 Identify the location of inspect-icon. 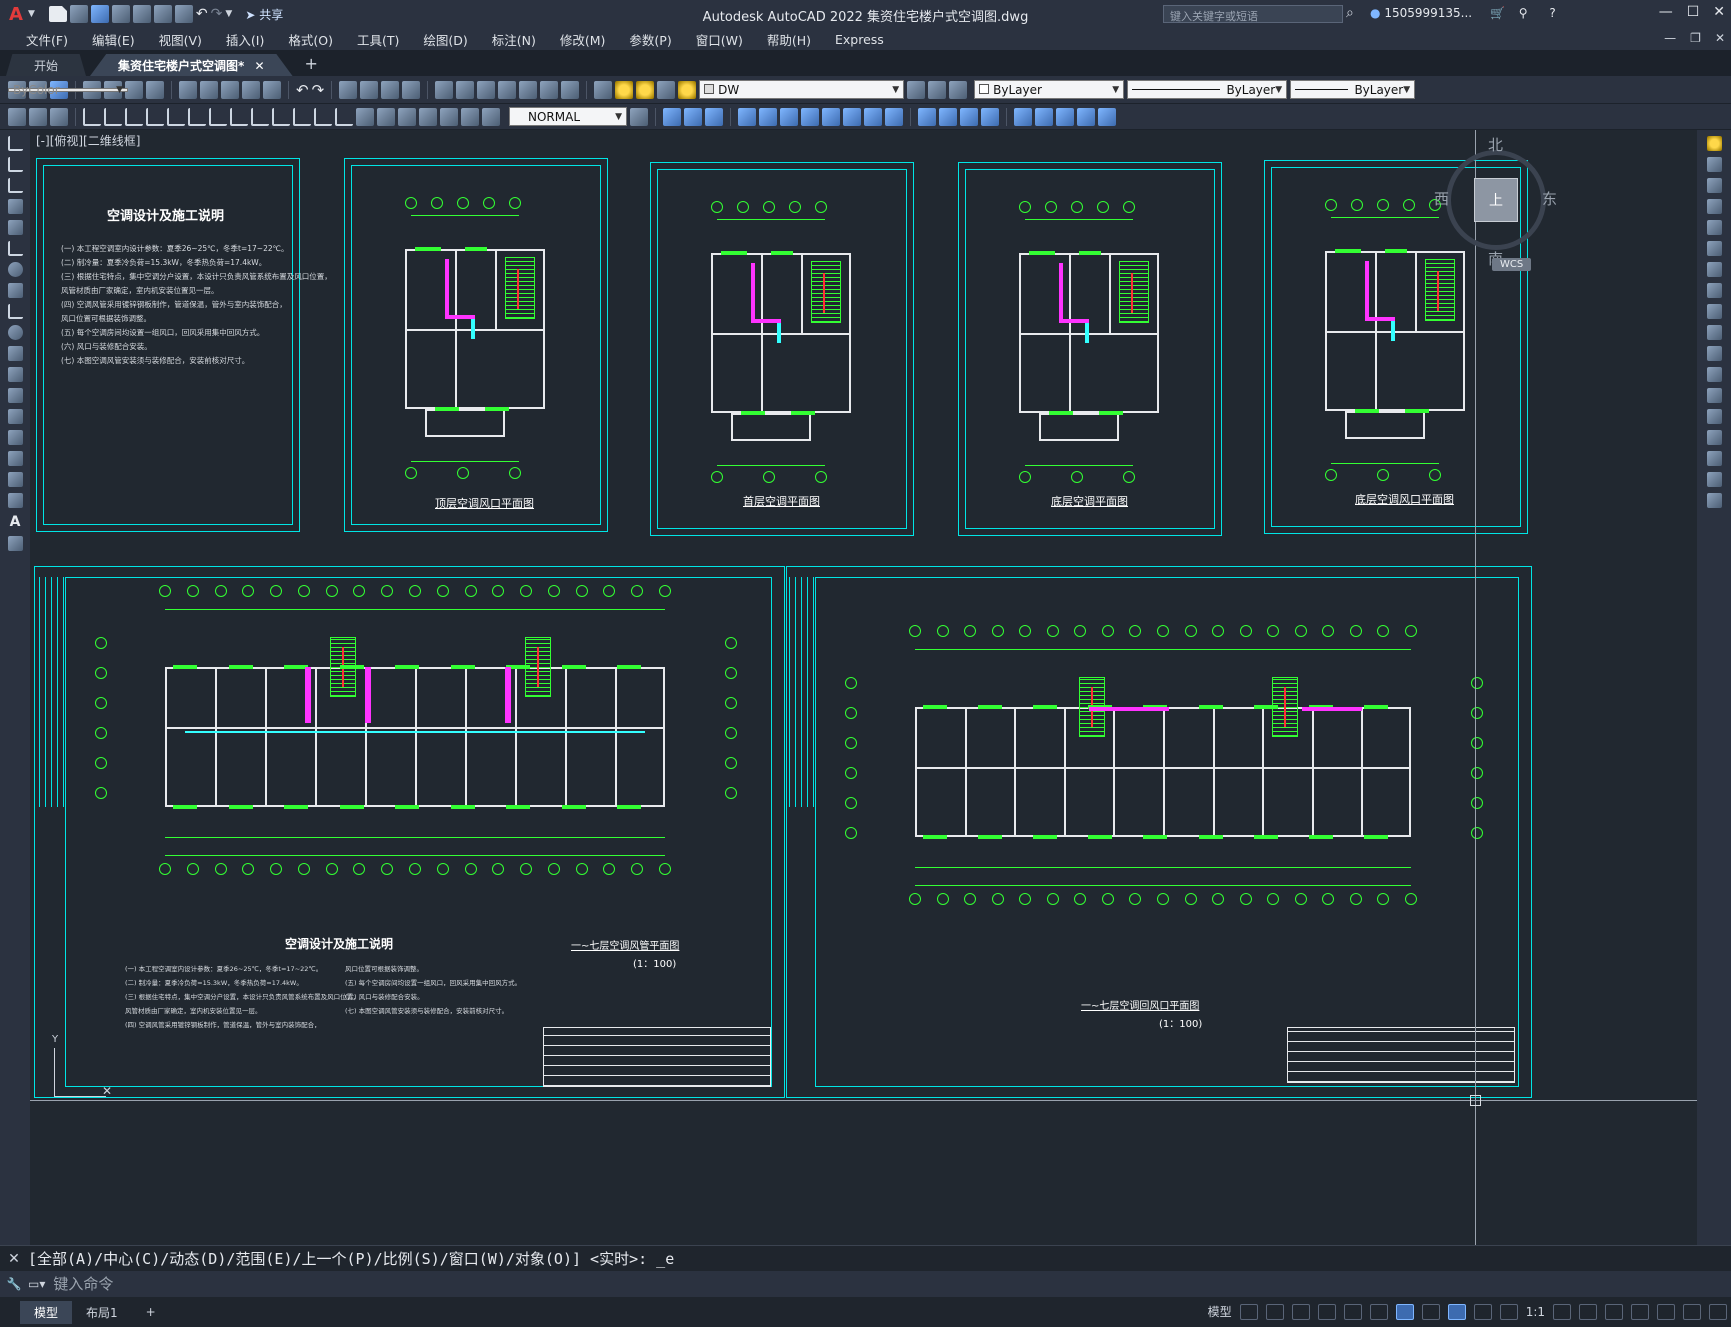
(407, 116).